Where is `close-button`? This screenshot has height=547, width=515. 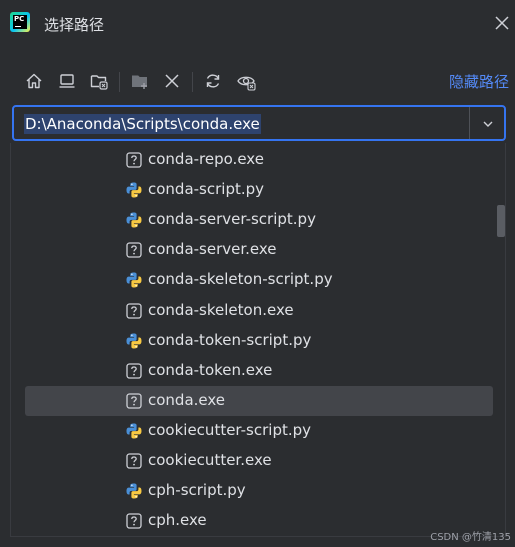 close-button is located at coordinates (502, 23).